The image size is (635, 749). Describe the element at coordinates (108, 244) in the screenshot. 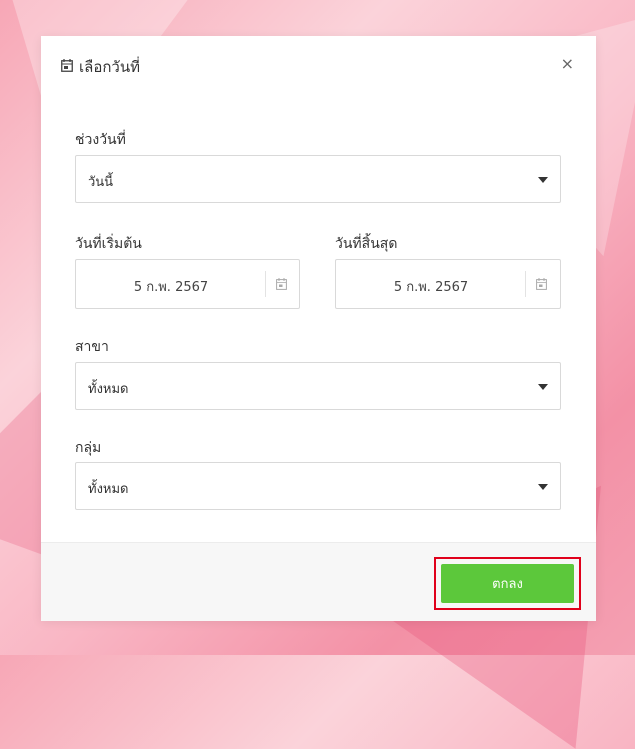

I see `start-date-label: วันที่เริ่มต้น` at that location.